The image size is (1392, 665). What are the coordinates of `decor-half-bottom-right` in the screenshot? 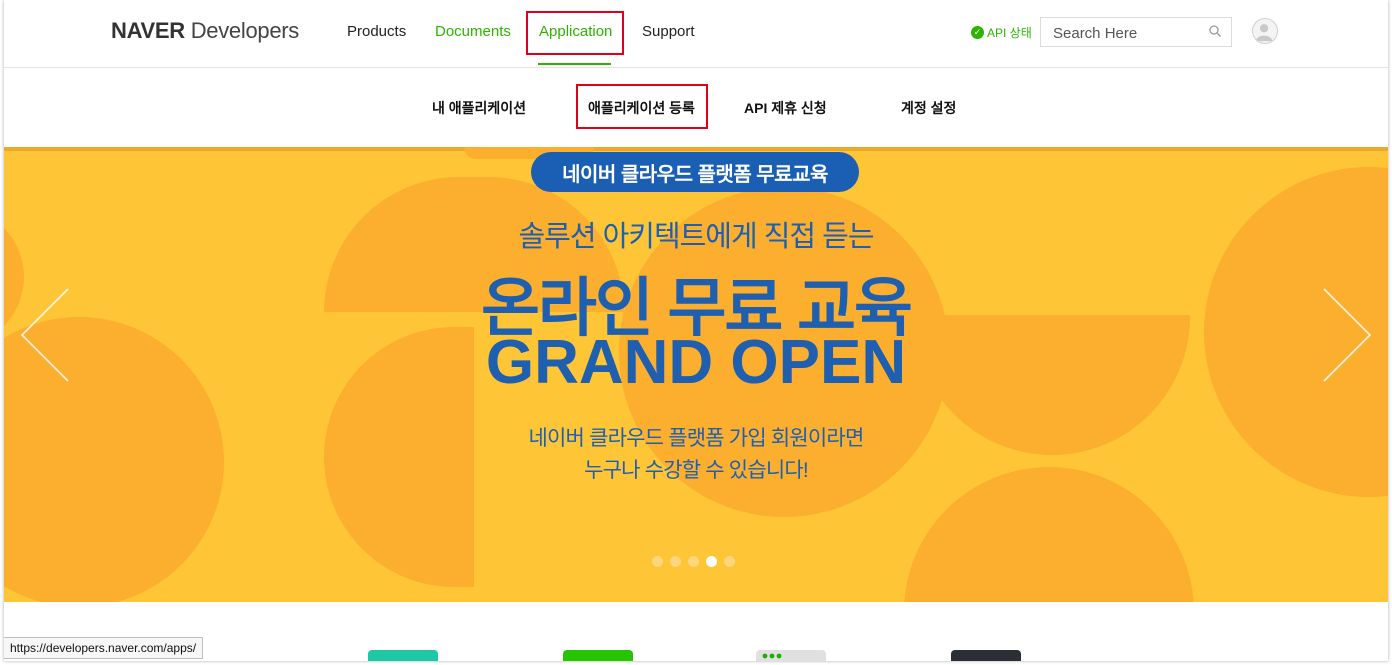 It's located at (1049, 534).